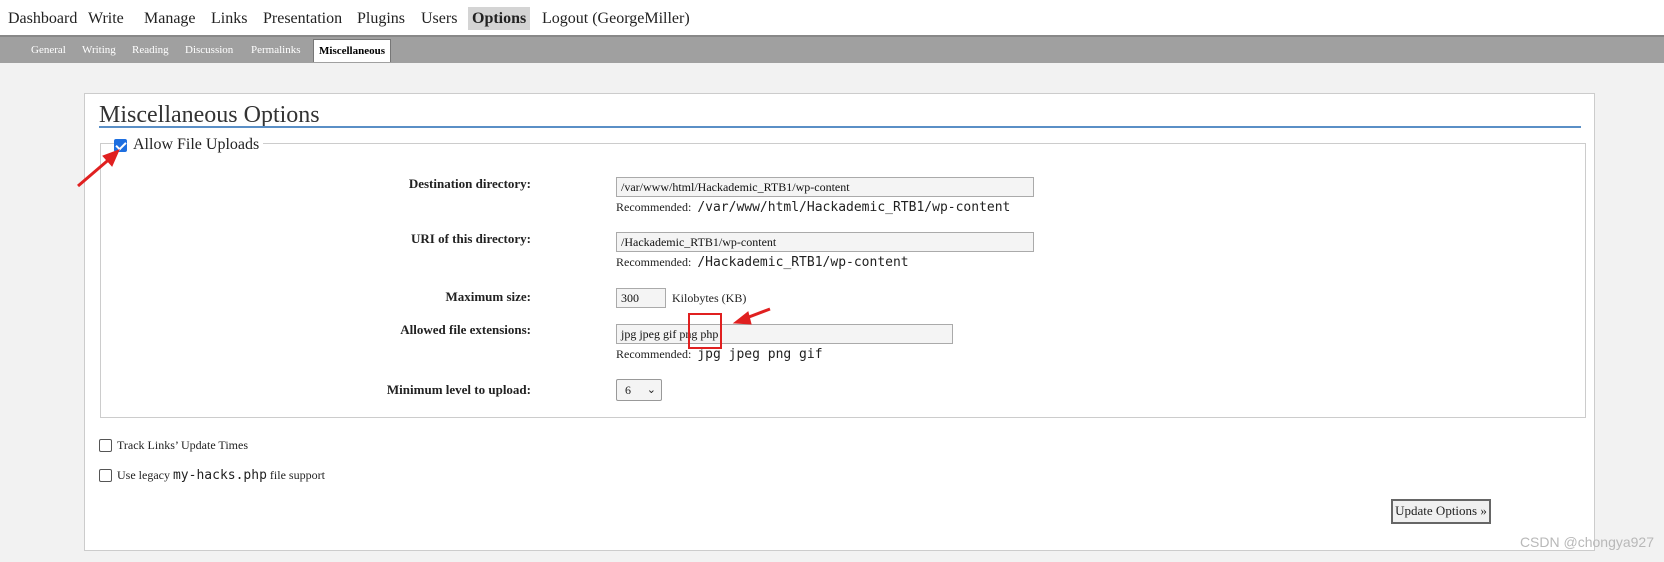  What do you see at coordinates (209, 50) in the screenshot?
I see `subnav-discussion: Discussion` at bounding box center [209, 50].